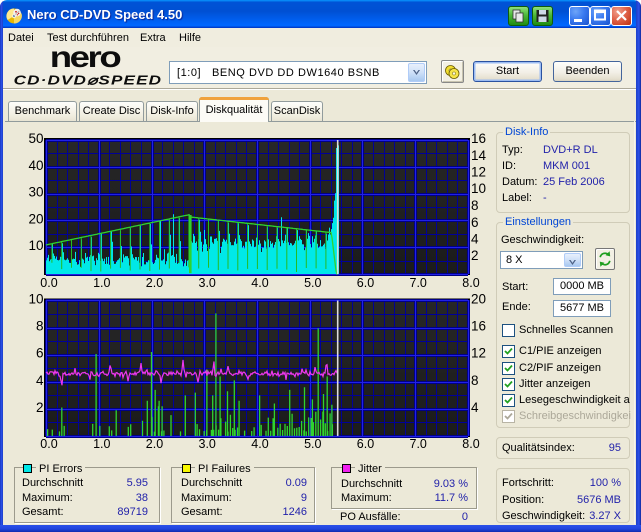  What do you see at coordinates (479, 155) in the screenshot?
I see `svg-text: 14` at bounding box center [479, 155].